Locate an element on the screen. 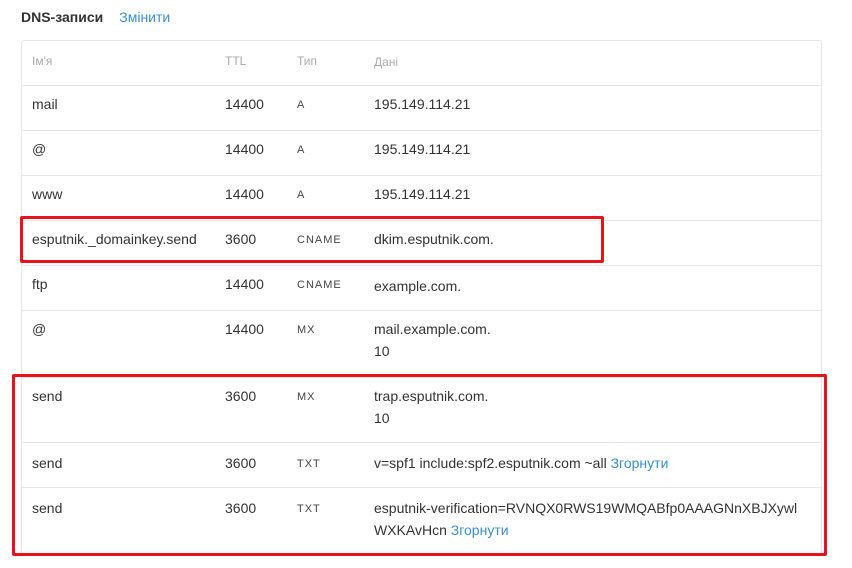  table-row: mail 14400 A 195.149.114.21 is located at coordinates (421, 108).